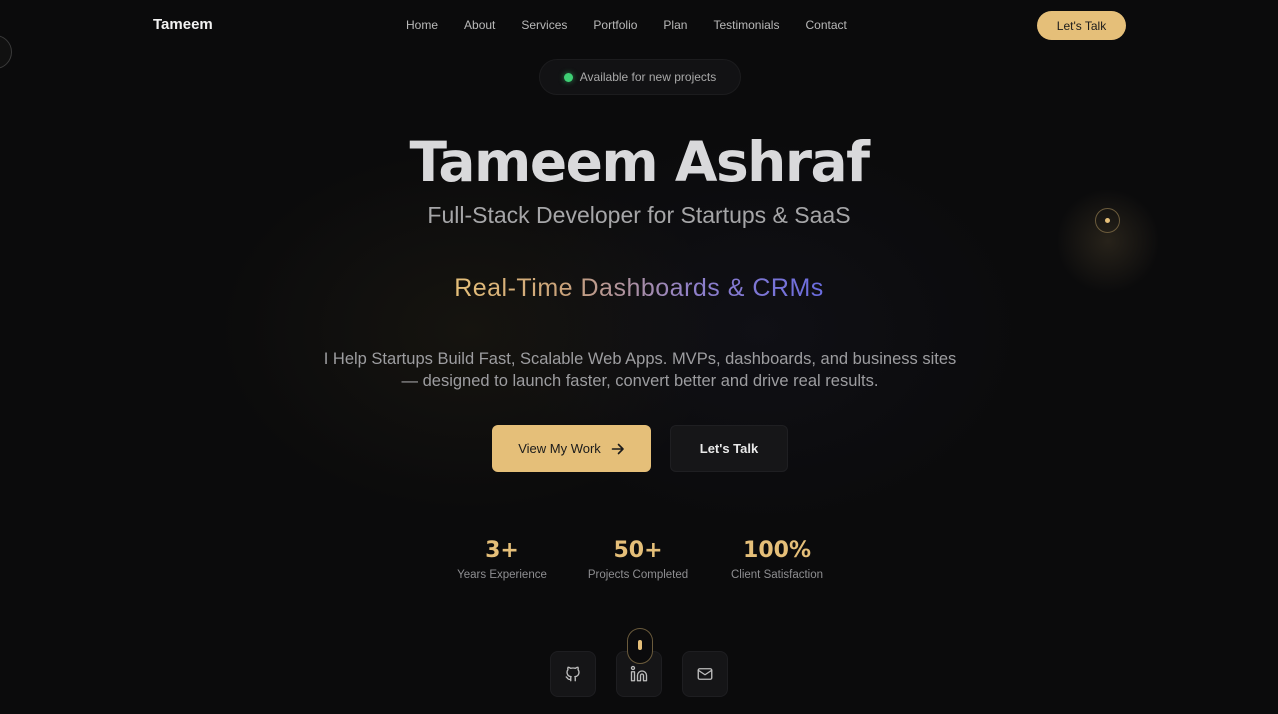  I want to click on nav-lets-talk-button: Let's Talk, so click(1081, 25).